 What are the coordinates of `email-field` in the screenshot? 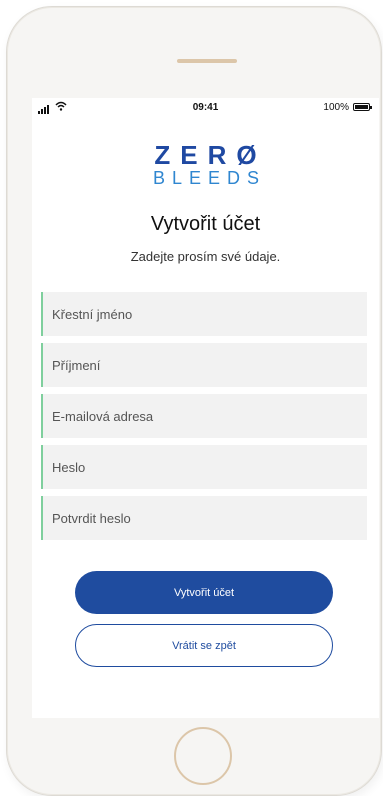 It's located at (204, 416).